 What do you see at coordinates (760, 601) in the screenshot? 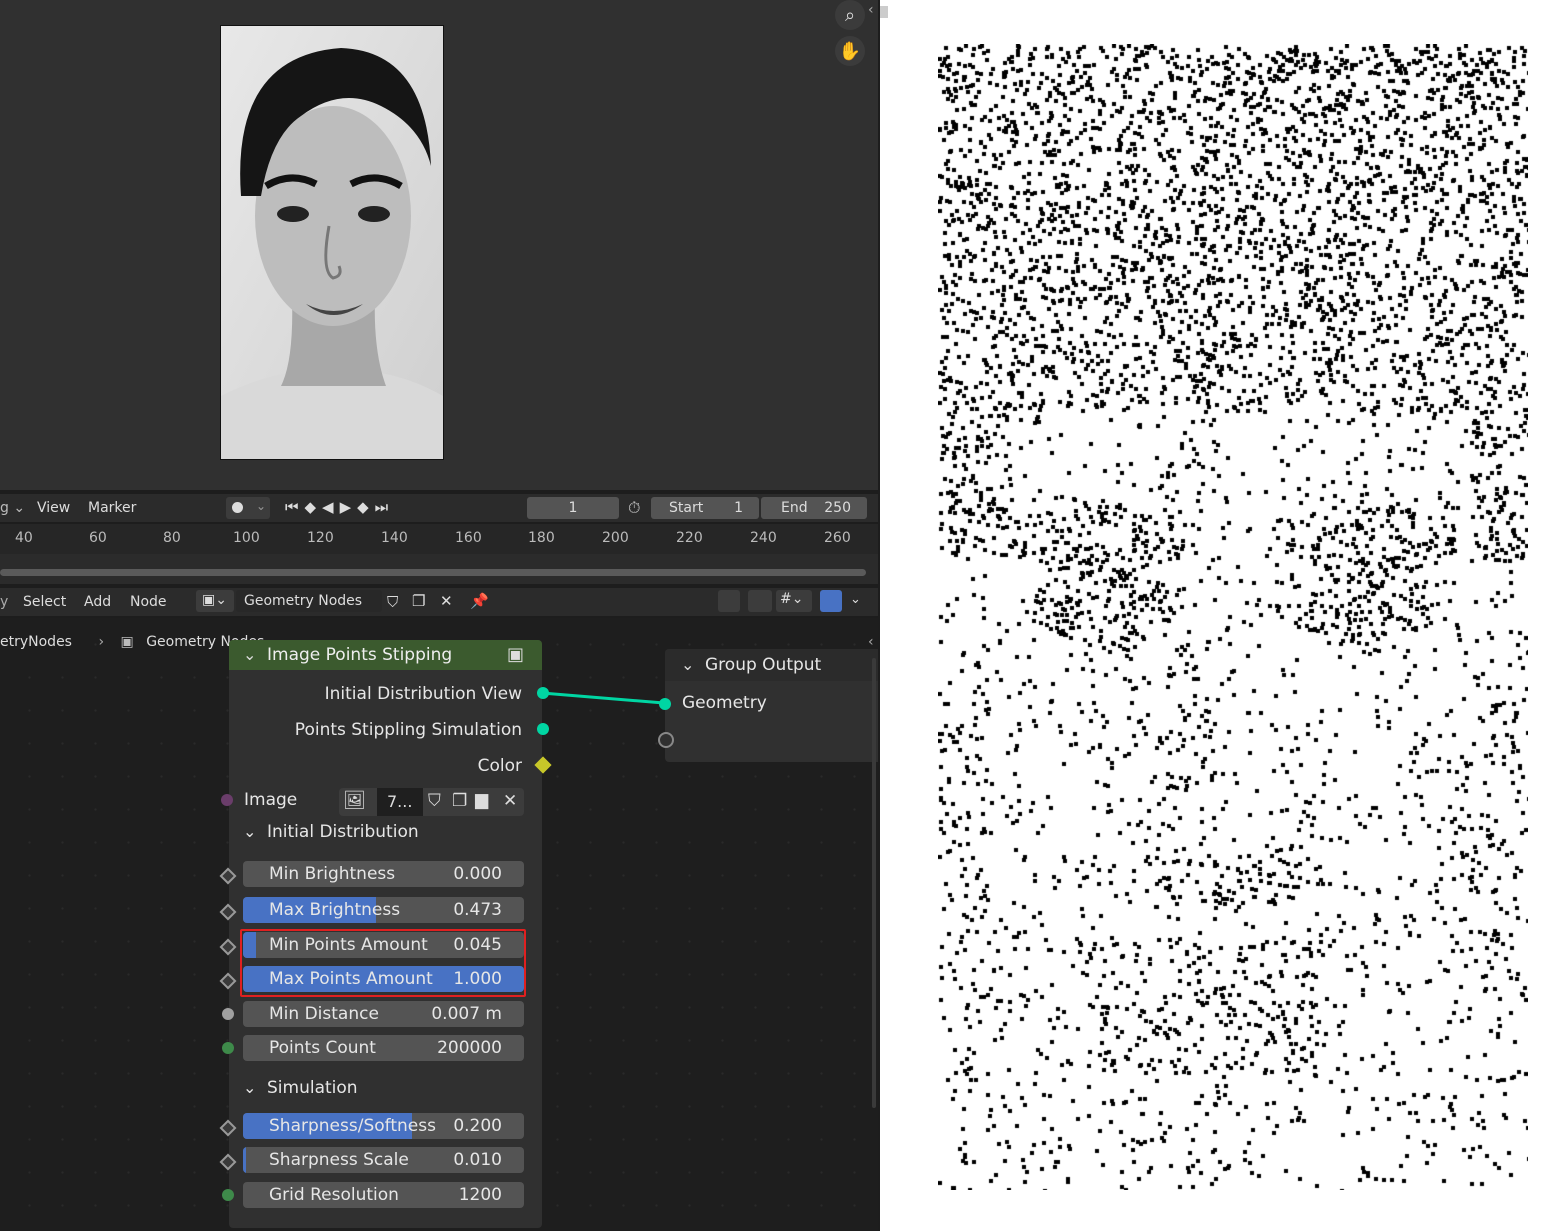
I see `snap-magnet-icon` at bounding box center [760, 601].